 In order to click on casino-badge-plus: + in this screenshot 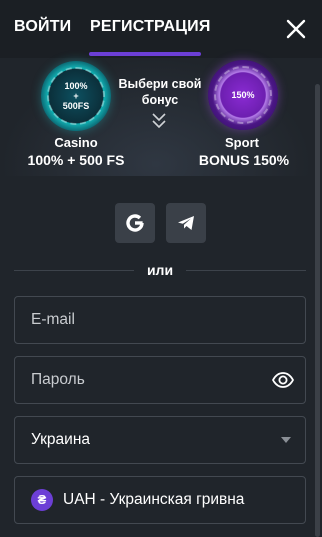, I will do `click(76, 96)`.